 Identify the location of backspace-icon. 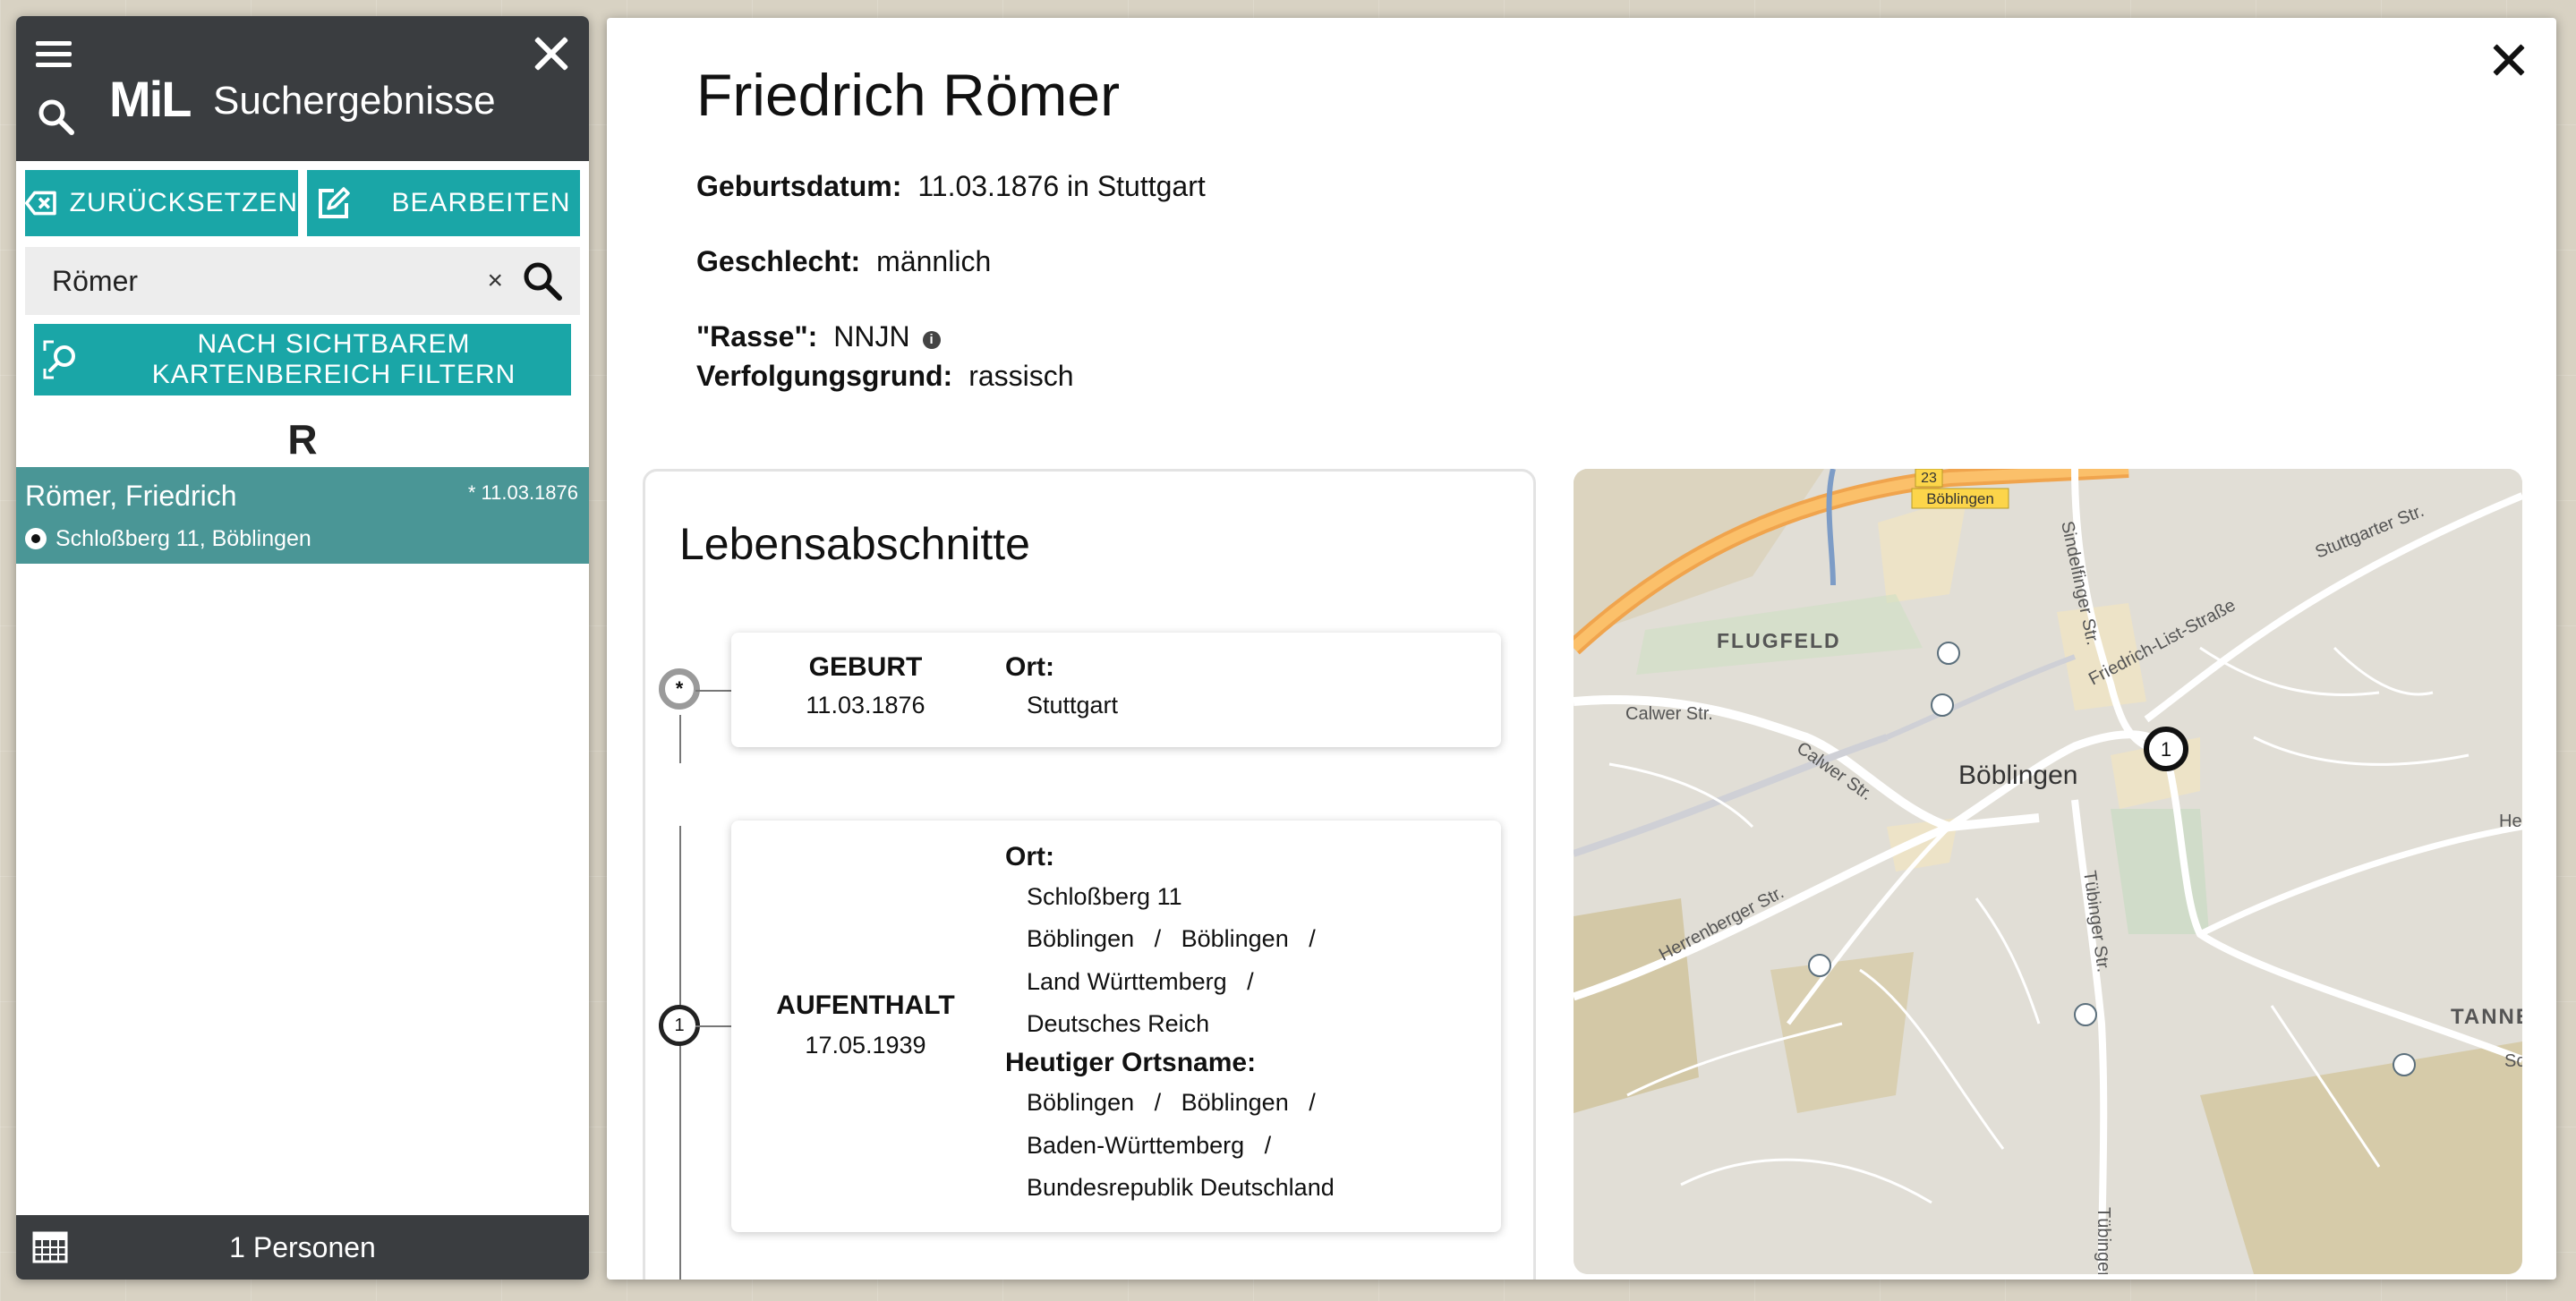
(40, 203).